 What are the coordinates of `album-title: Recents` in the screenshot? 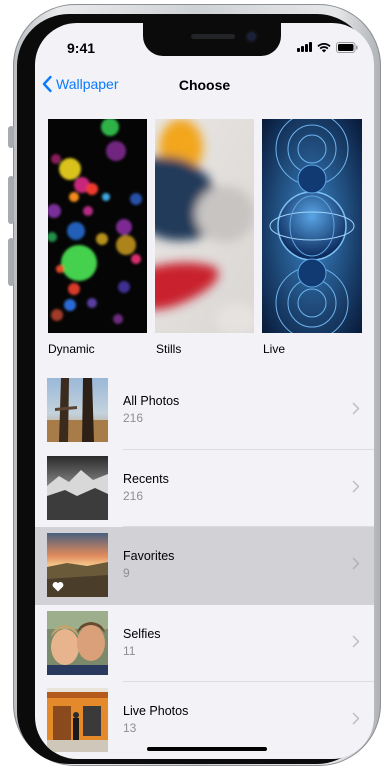 It's located at (146, 478).